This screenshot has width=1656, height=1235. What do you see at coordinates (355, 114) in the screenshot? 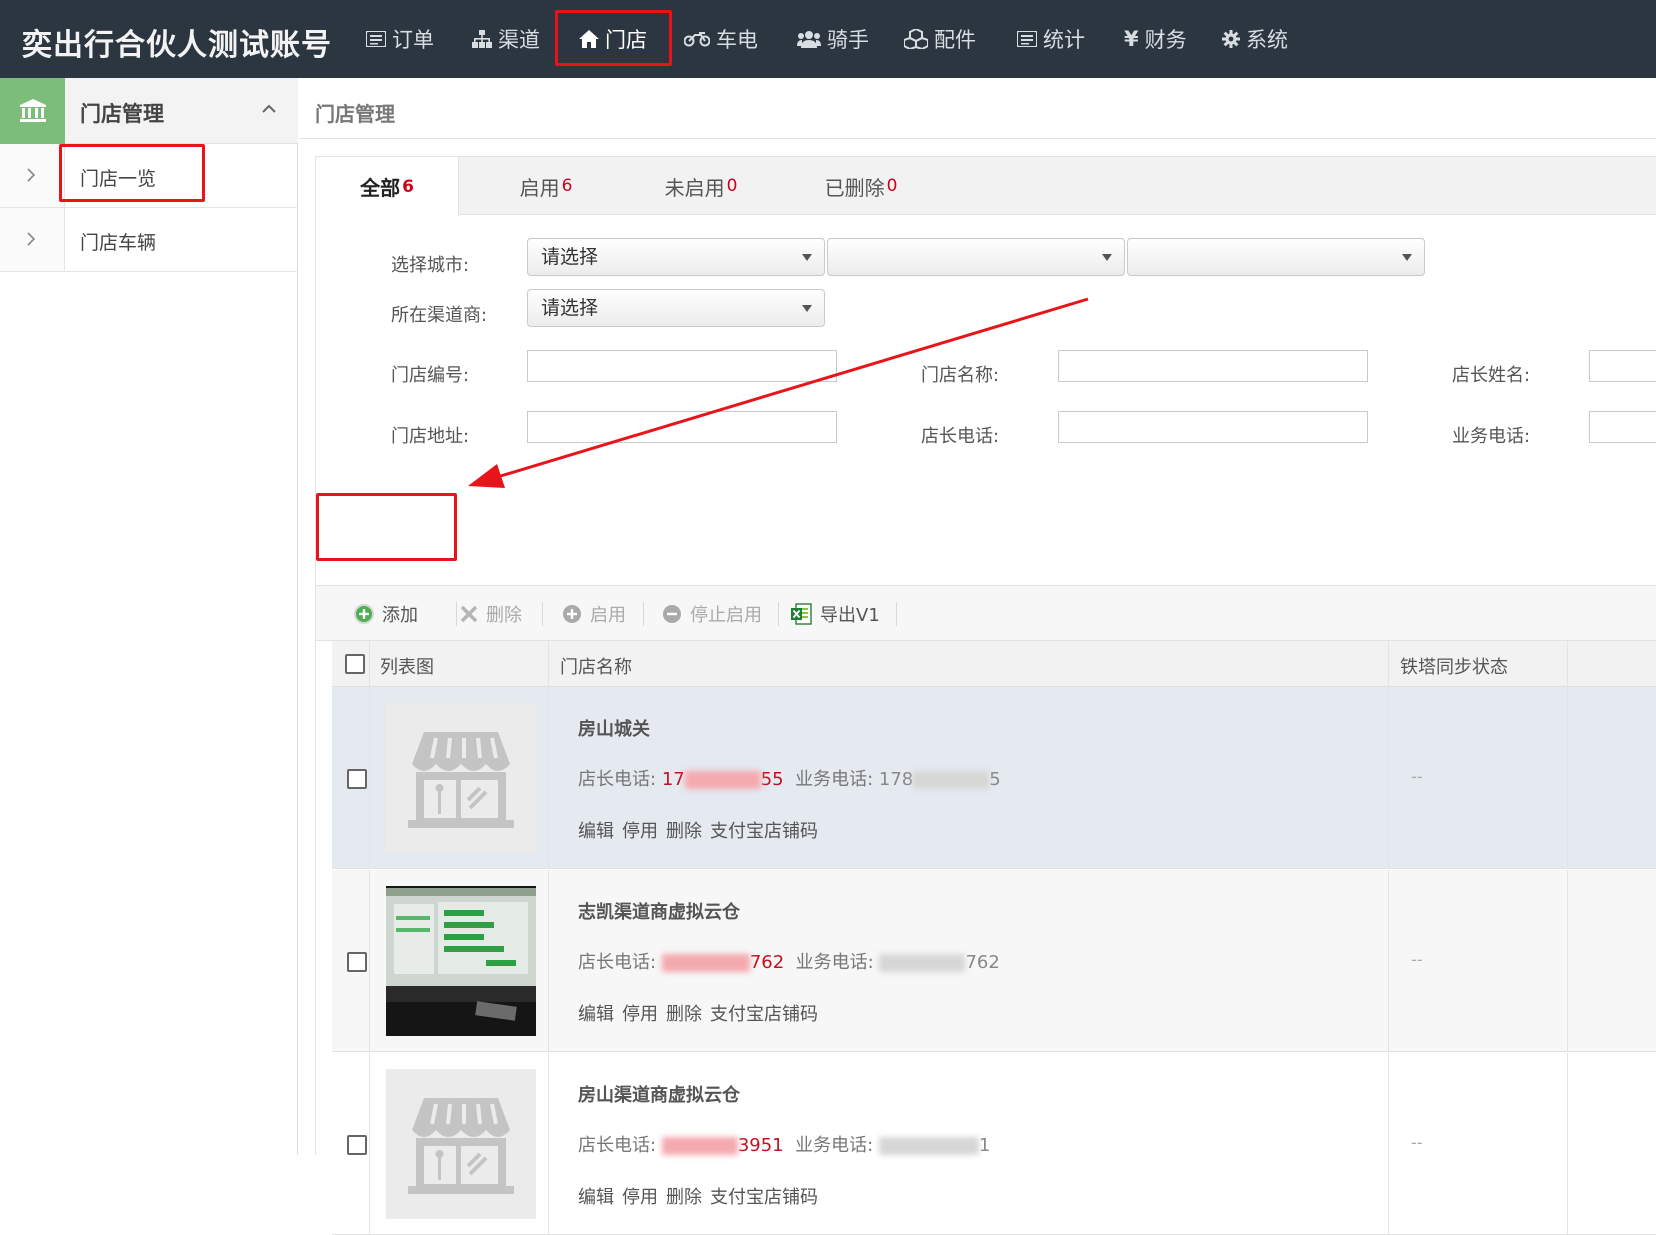
I see `breadcrumb: 门店管理` at bounding box center [355, 114].